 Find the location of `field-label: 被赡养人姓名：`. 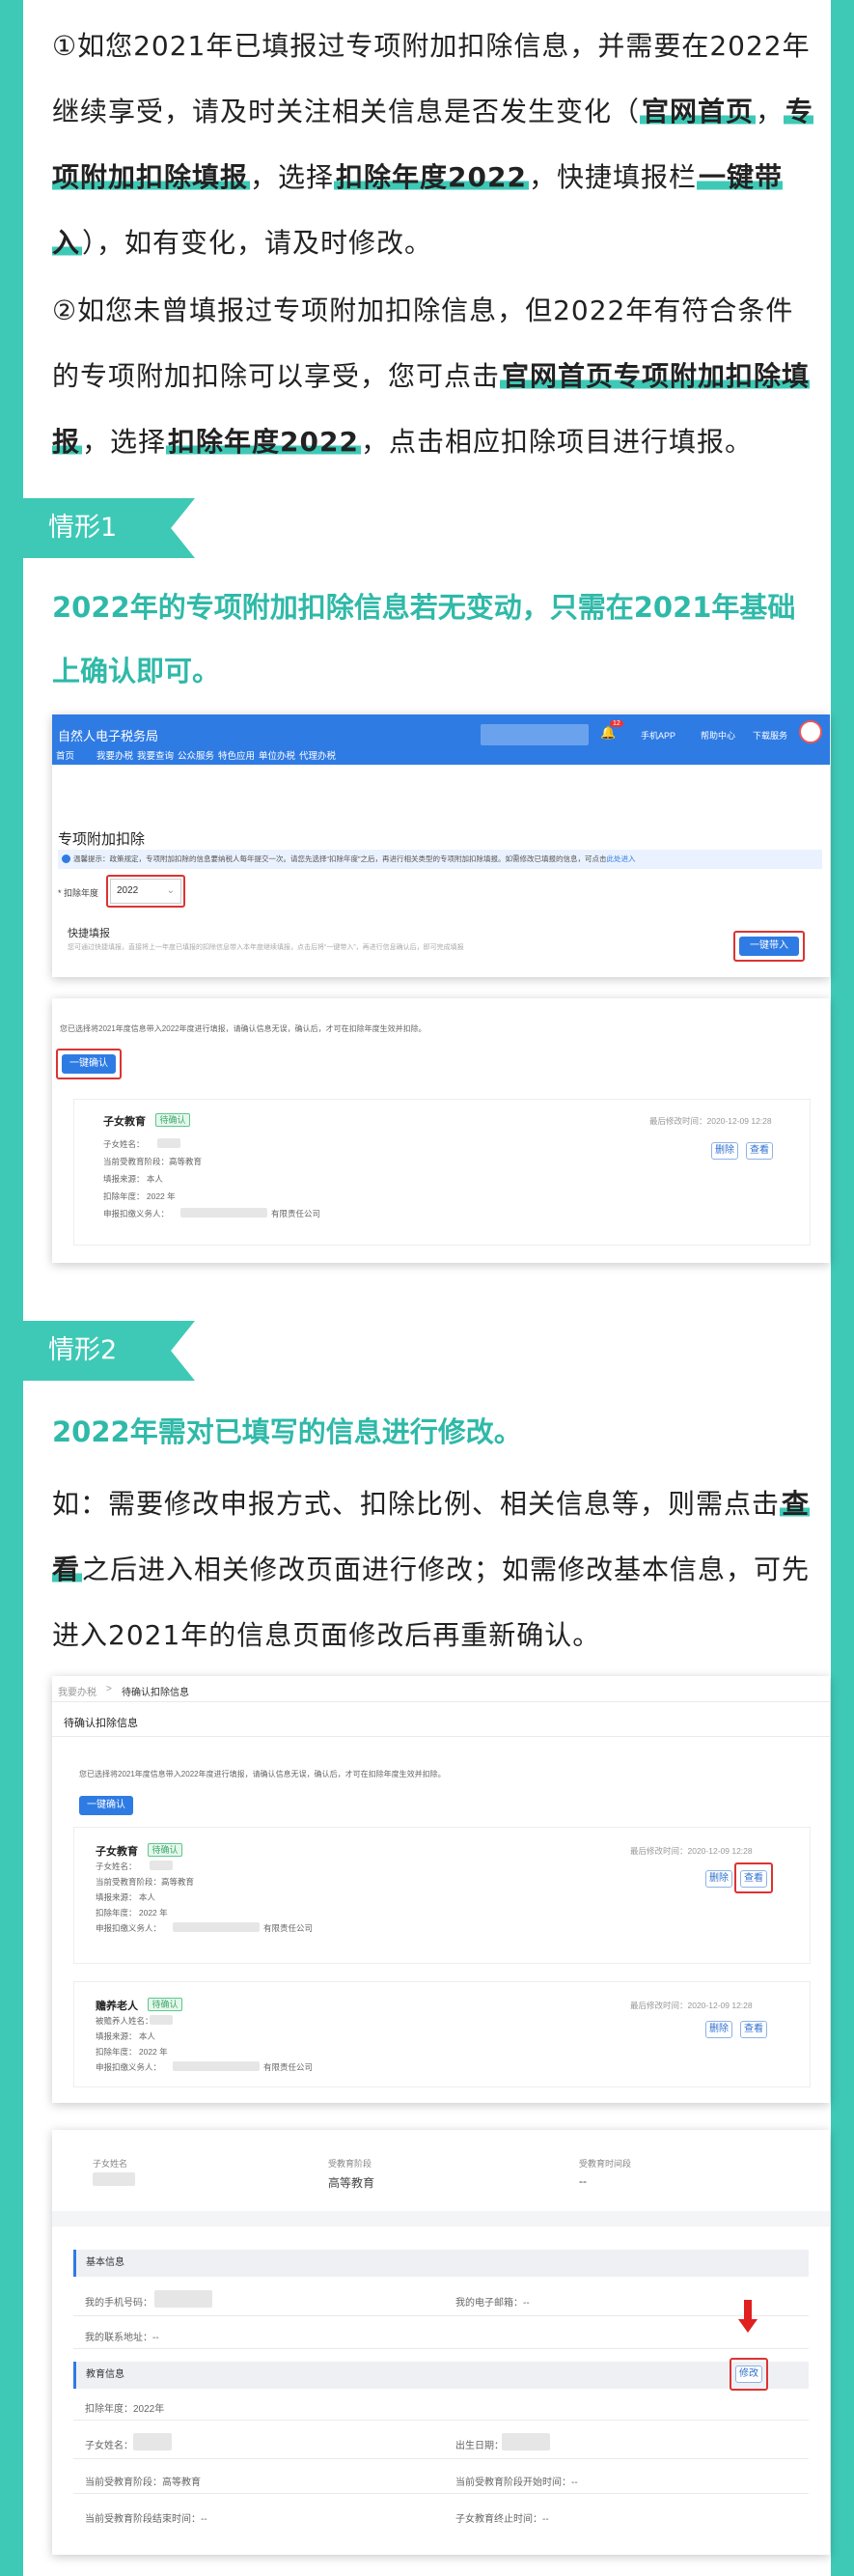

field-label: 被赡养人姓名： is located at coordinates (124, 2021).